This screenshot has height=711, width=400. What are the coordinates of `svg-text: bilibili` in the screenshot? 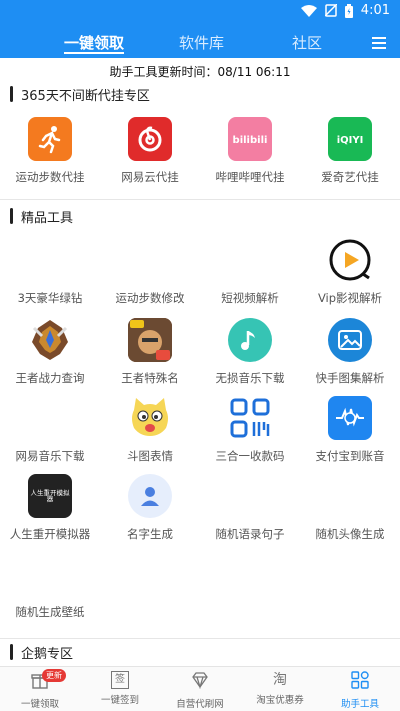 It's located at (250, 140).